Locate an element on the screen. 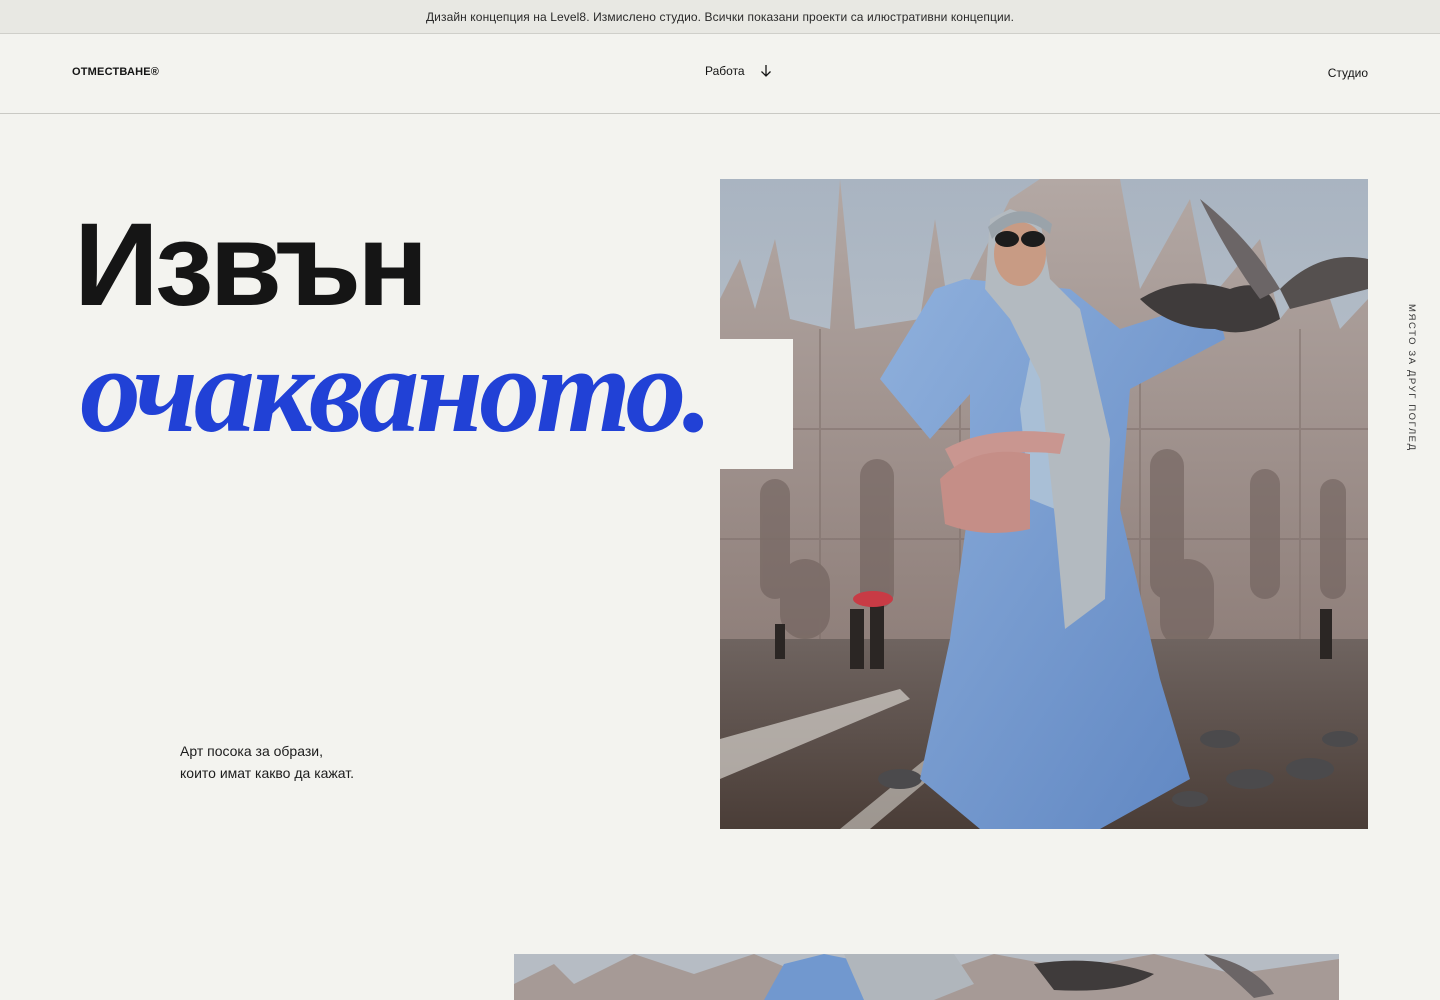 The image size is (1440, 1000). secondary-photo is located at coordinates (926, 977).